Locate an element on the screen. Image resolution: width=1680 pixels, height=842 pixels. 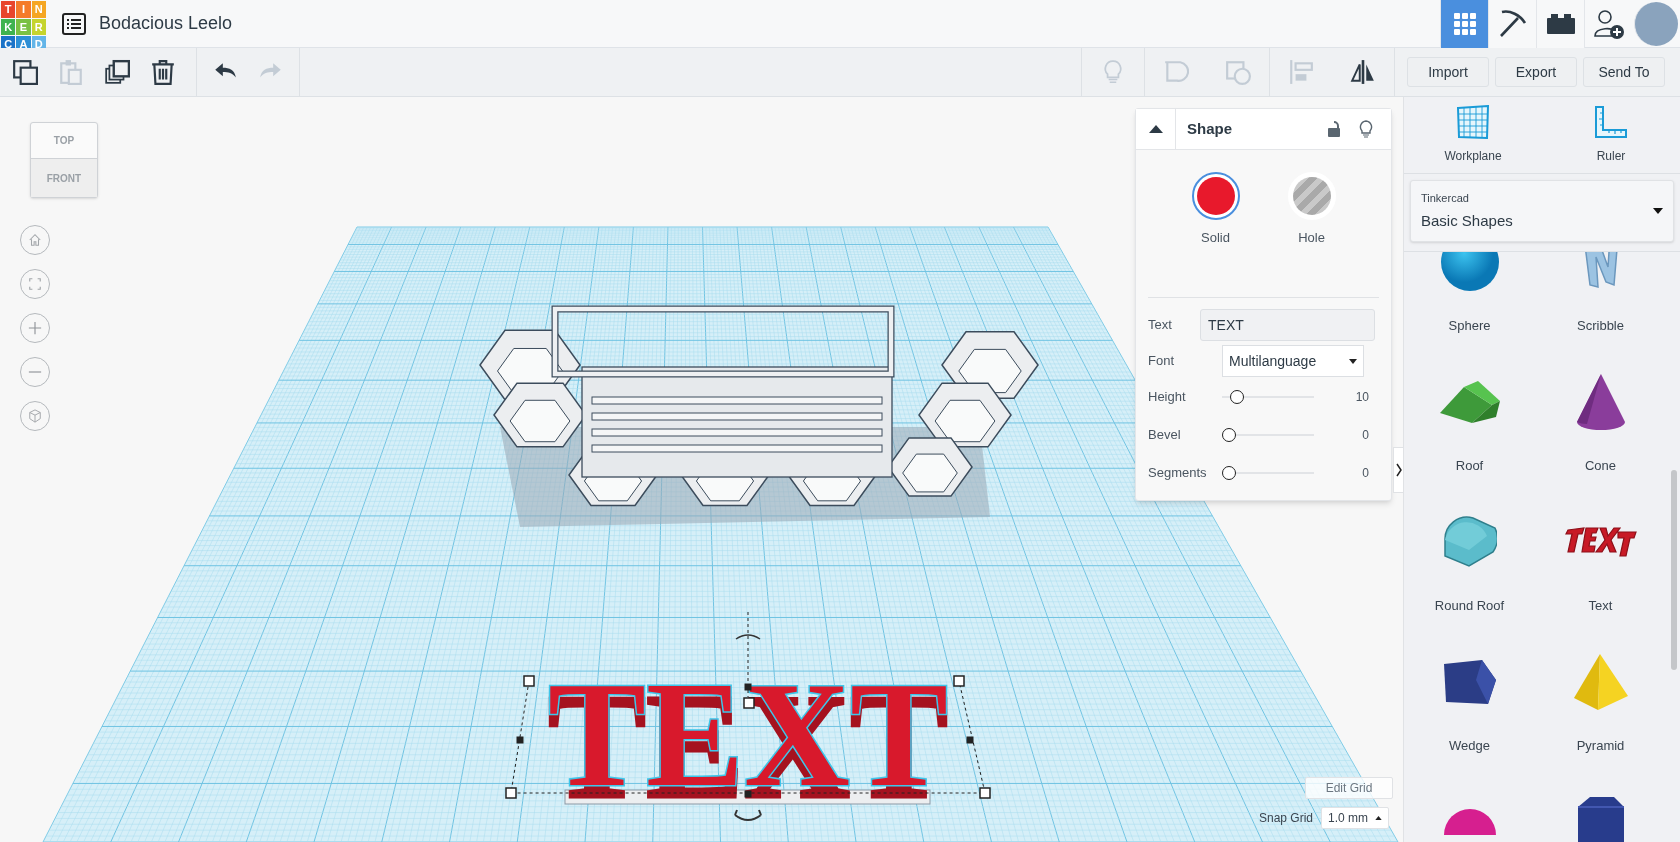
slider-label: Bevel is located at coordinates (1165, 435).